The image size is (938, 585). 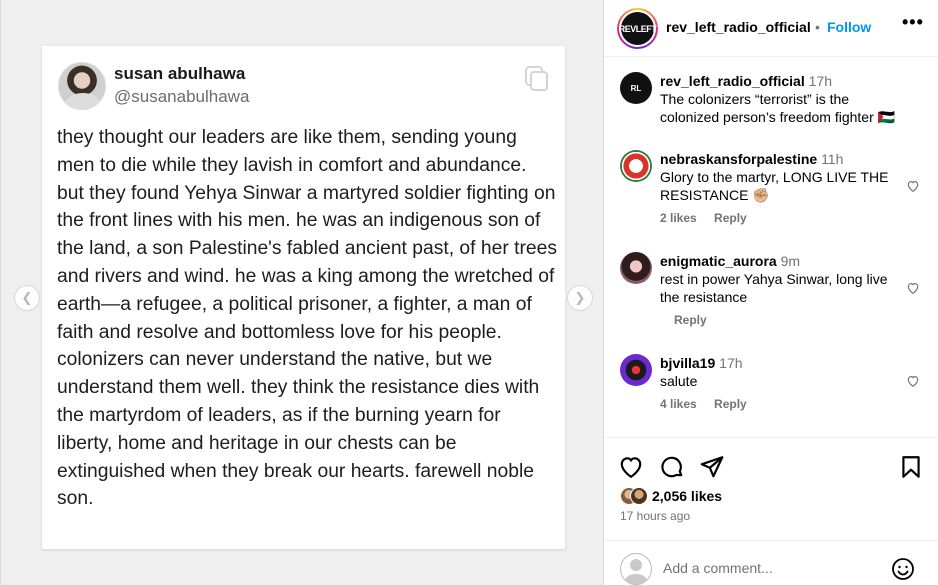 I want to click on account-avatar: REVLEFT, so click(x=638, y=28).